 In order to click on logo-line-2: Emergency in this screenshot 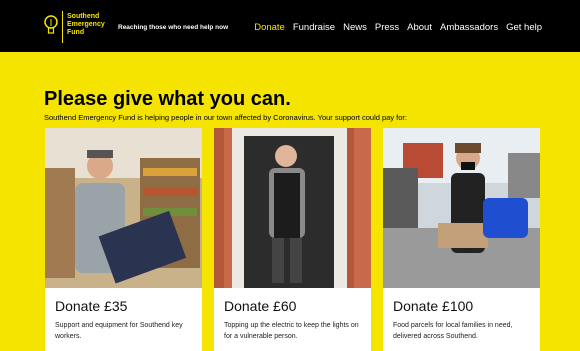, I will do `click(86, 24)`.